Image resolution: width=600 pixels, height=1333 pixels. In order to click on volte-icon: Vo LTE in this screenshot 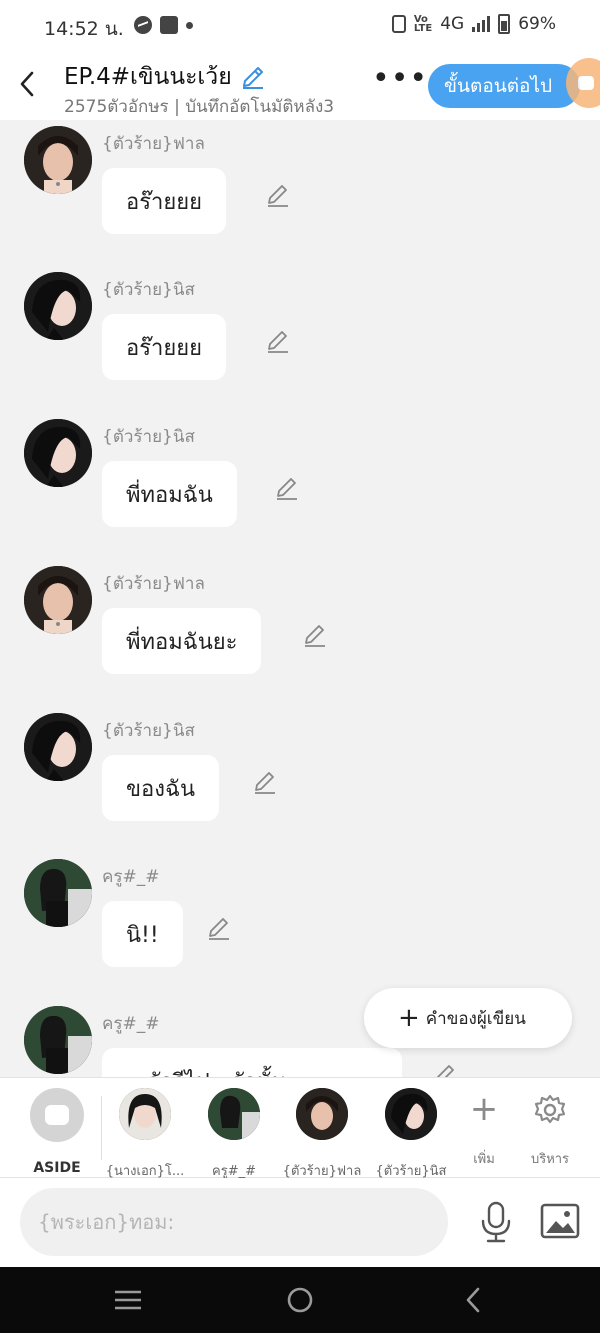, I will do `click(423, 24)`.